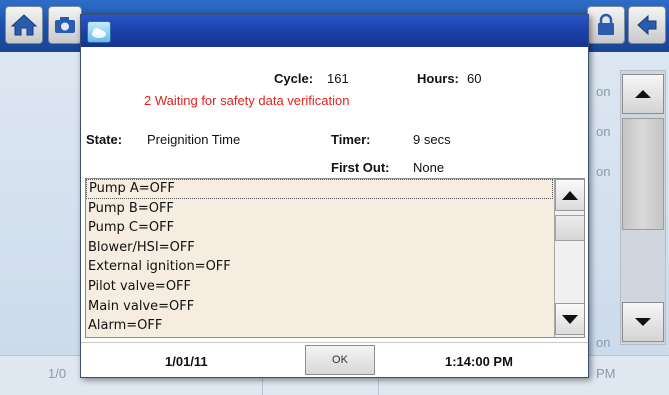 This screenshot has height=395, width=669. I want to click on date-display: 1/01/11, so click(186, 361).